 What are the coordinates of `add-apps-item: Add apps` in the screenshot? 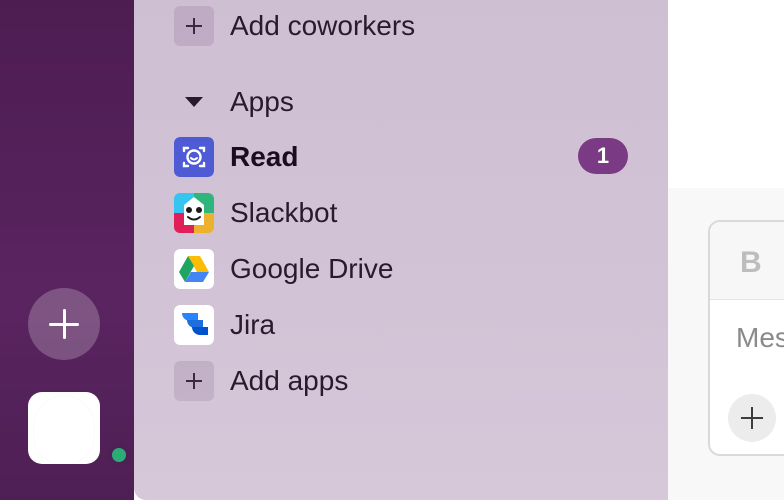 It's located at (261, 381).